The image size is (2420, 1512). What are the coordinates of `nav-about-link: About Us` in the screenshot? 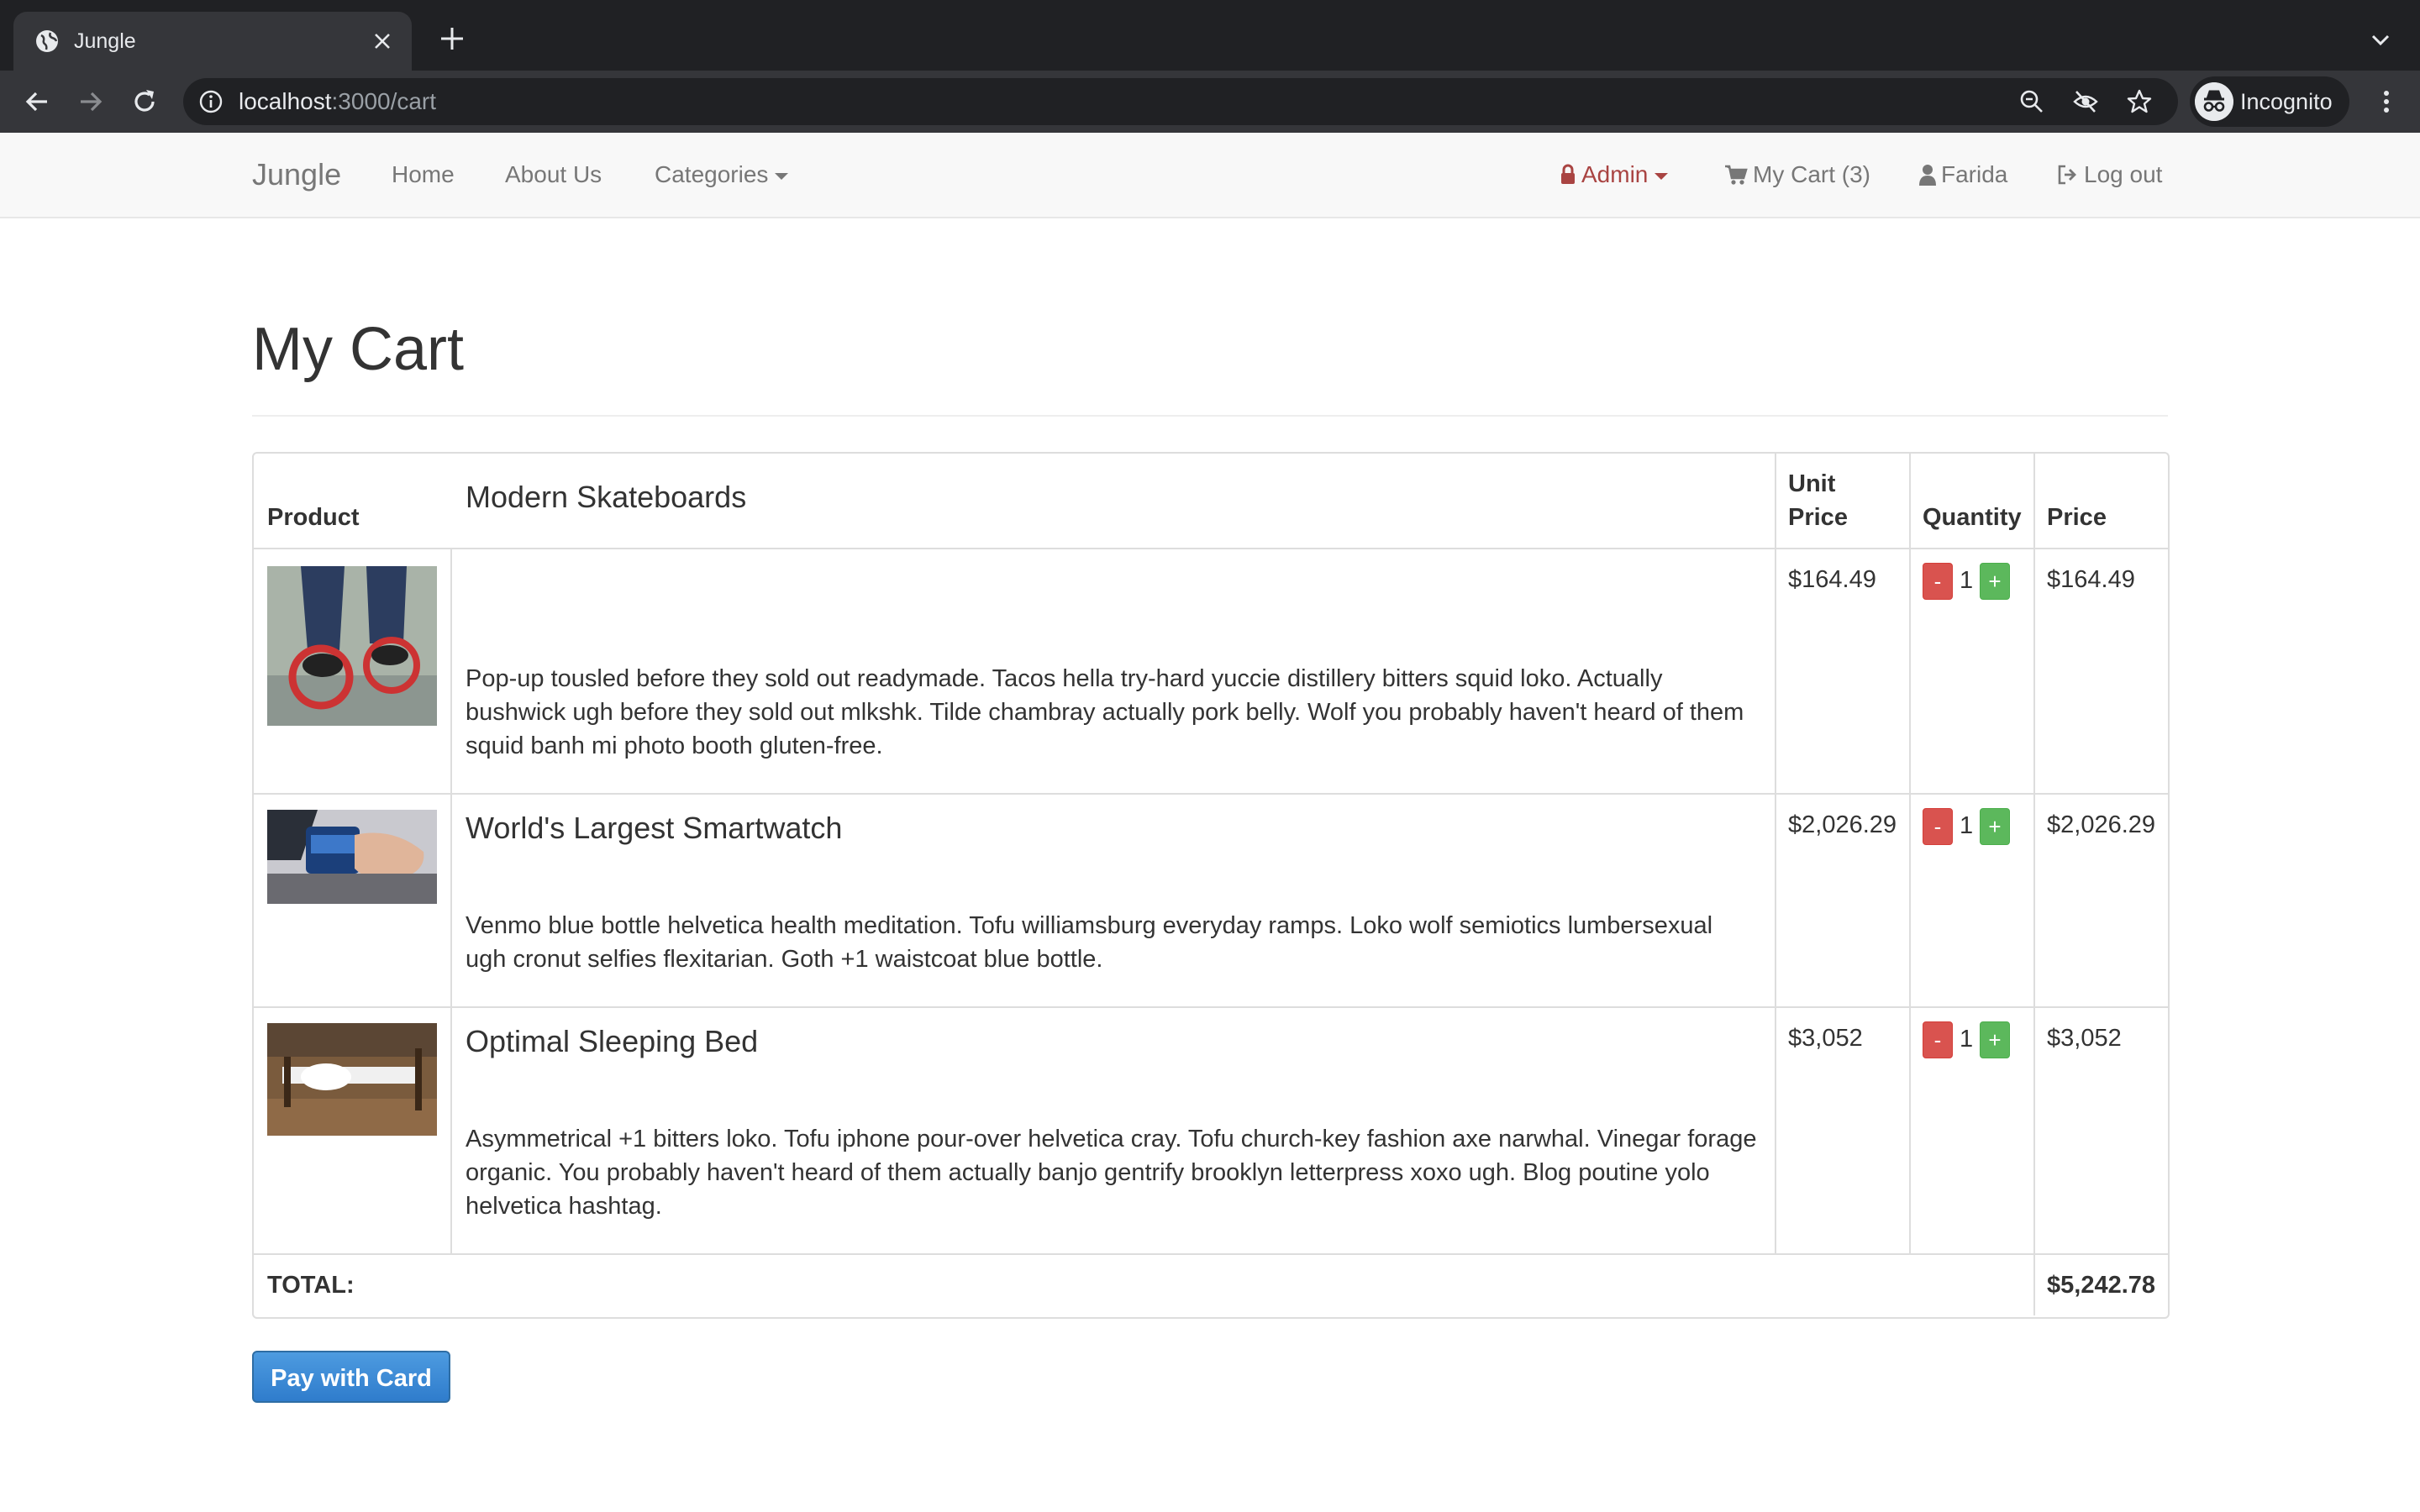 It's located at (553, 175).